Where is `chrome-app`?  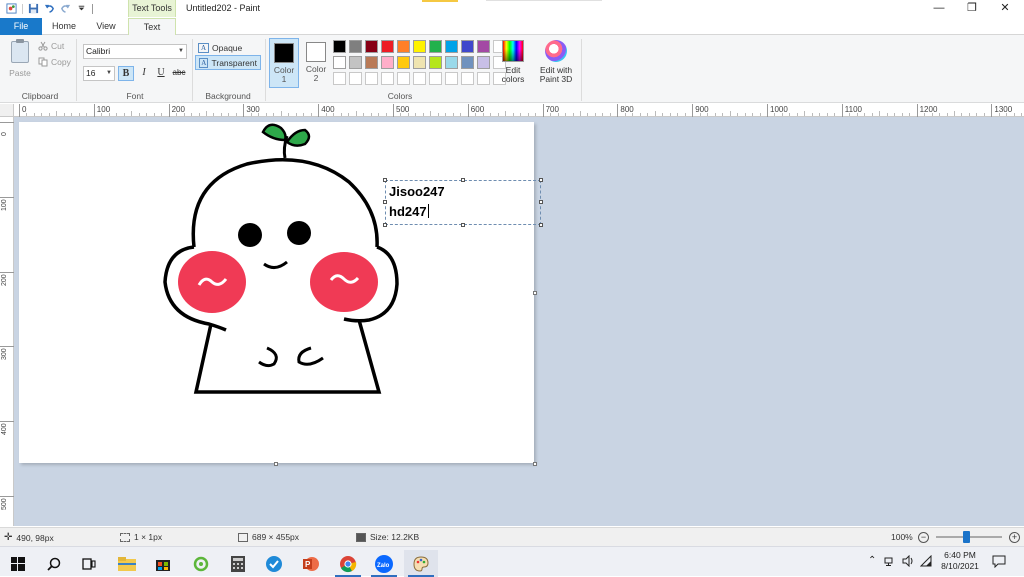 chrome-app is located at coordinates (348, 563).